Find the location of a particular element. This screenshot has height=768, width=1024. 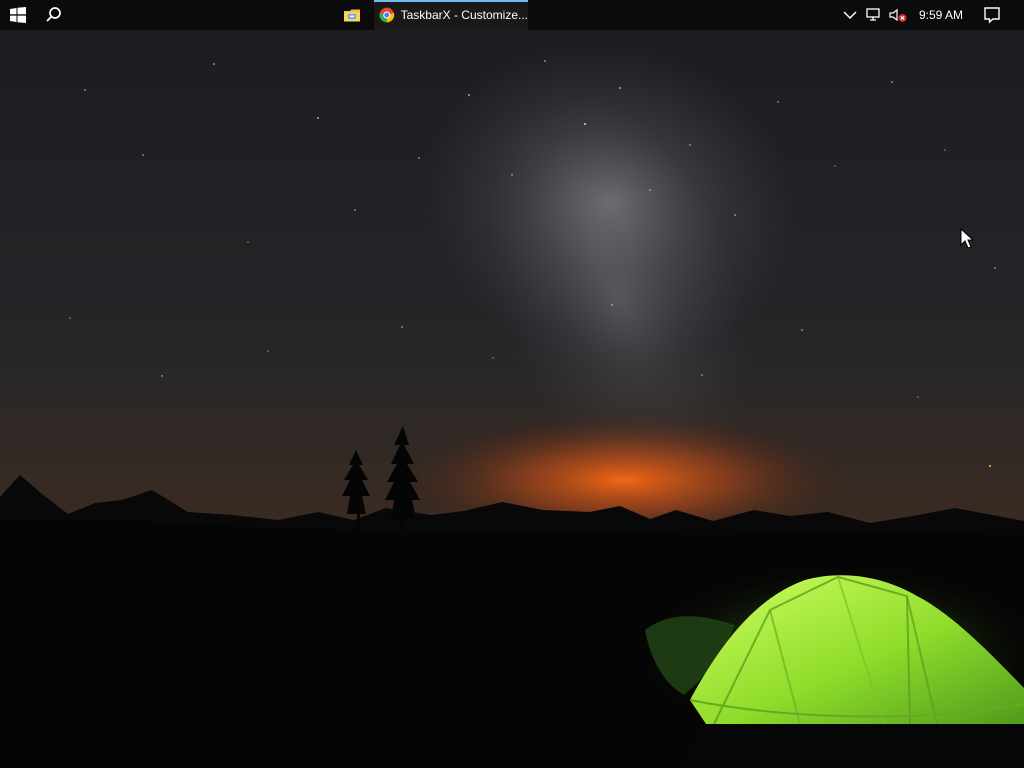

windows-start-icon is located at coordinates (18, 15).